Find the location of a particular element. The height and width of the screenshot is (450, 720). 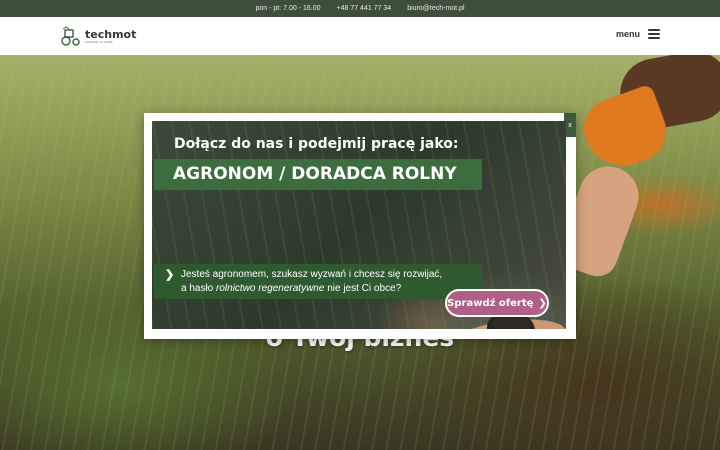

menu-button: menu is located at coordinates (638, 34).